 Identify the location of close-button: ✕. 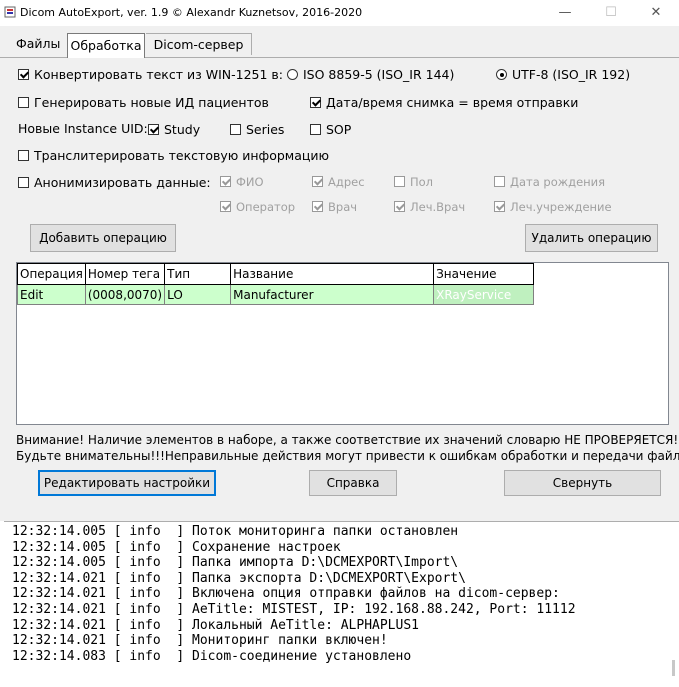
(656, 13).